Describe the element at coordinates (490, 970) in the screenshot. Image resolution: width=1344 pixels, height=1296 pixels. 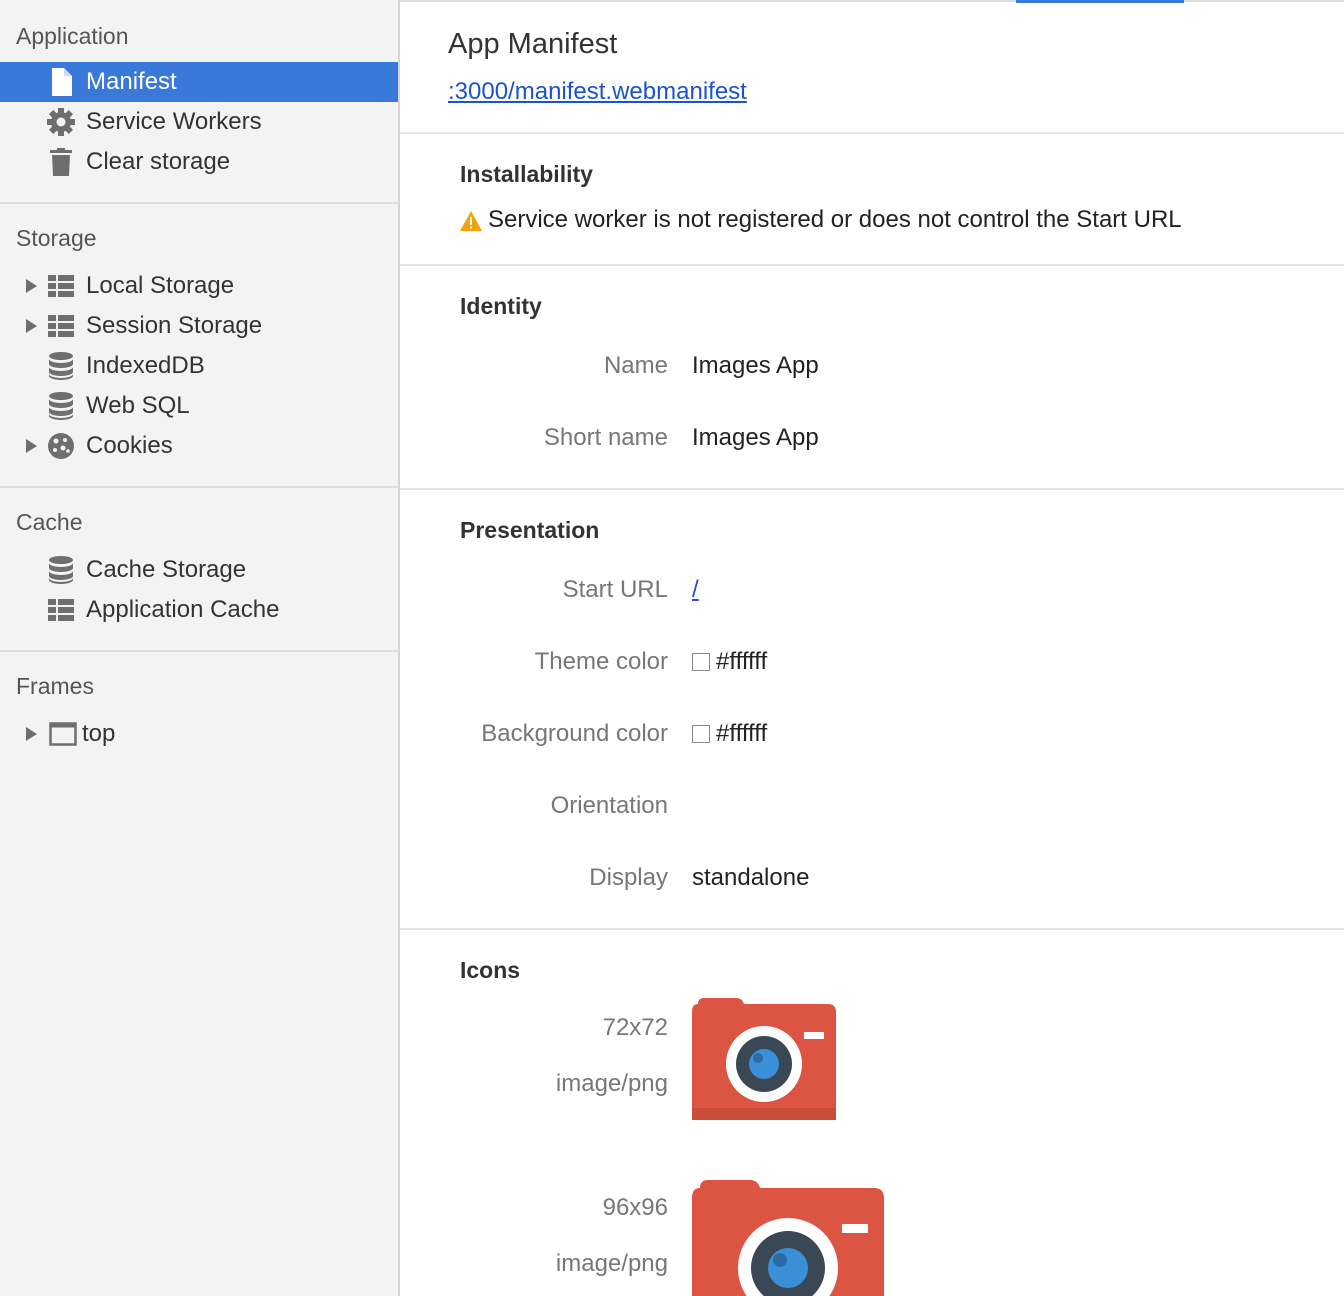
I see `section-heading: Icons` at that location.